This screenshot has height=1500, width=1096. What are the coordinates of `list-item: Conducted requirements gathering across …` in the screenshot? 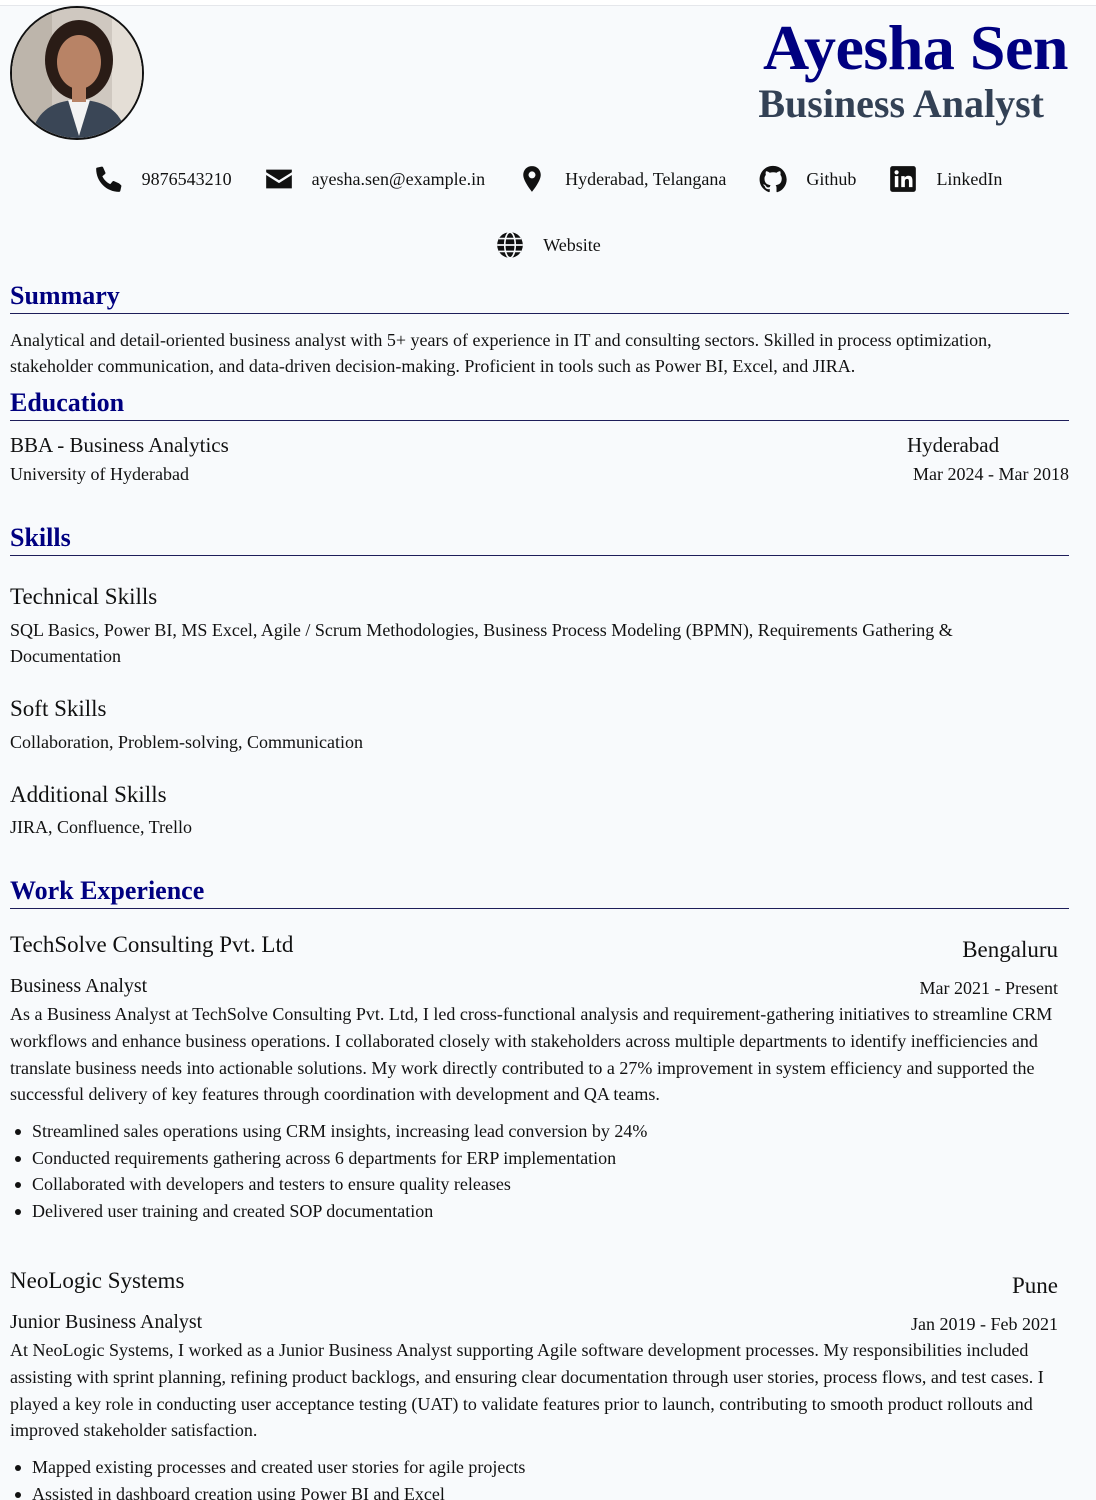 It's located at (540, 1158).